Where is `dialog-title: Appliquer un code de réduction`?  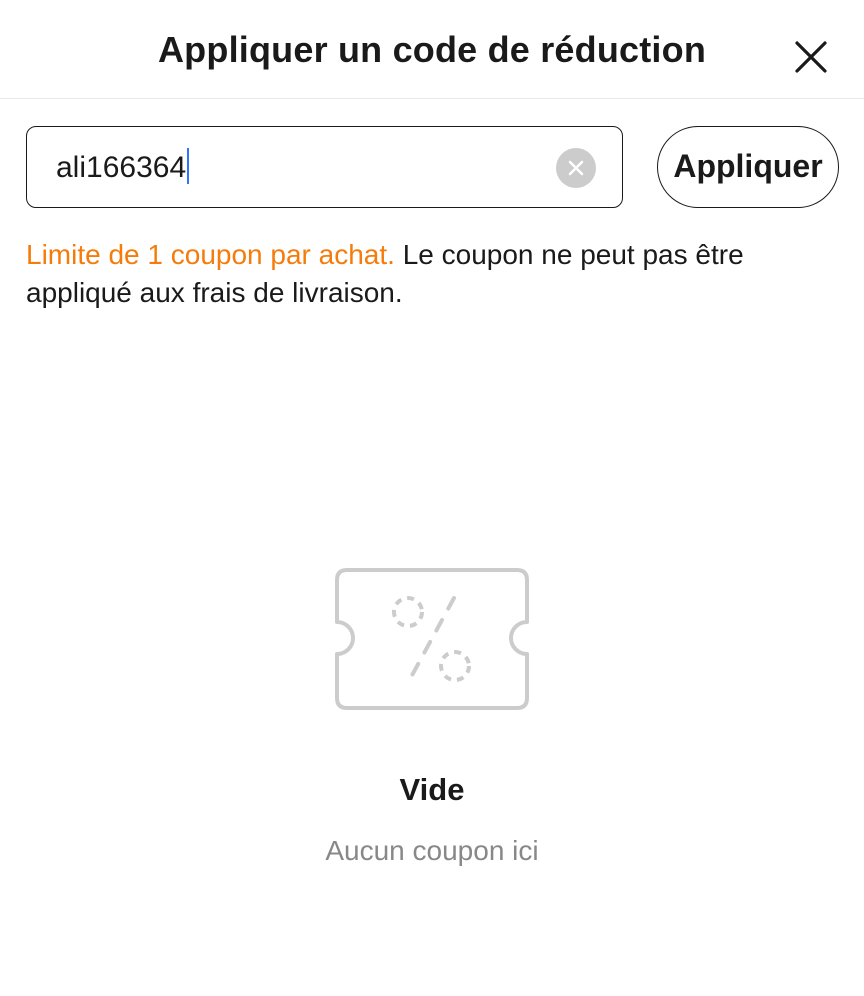 dialog-title: Appliquer un code de réduction is located at coordinates (432, 49).